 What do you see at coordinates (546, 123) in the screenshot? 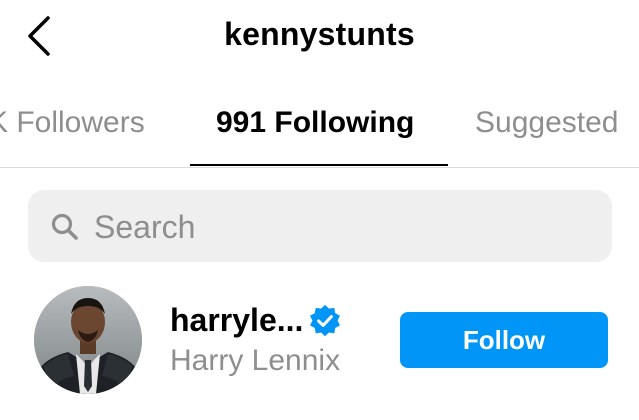
I see `tab-suggested: Suggested` at bounding box center [546, 123].